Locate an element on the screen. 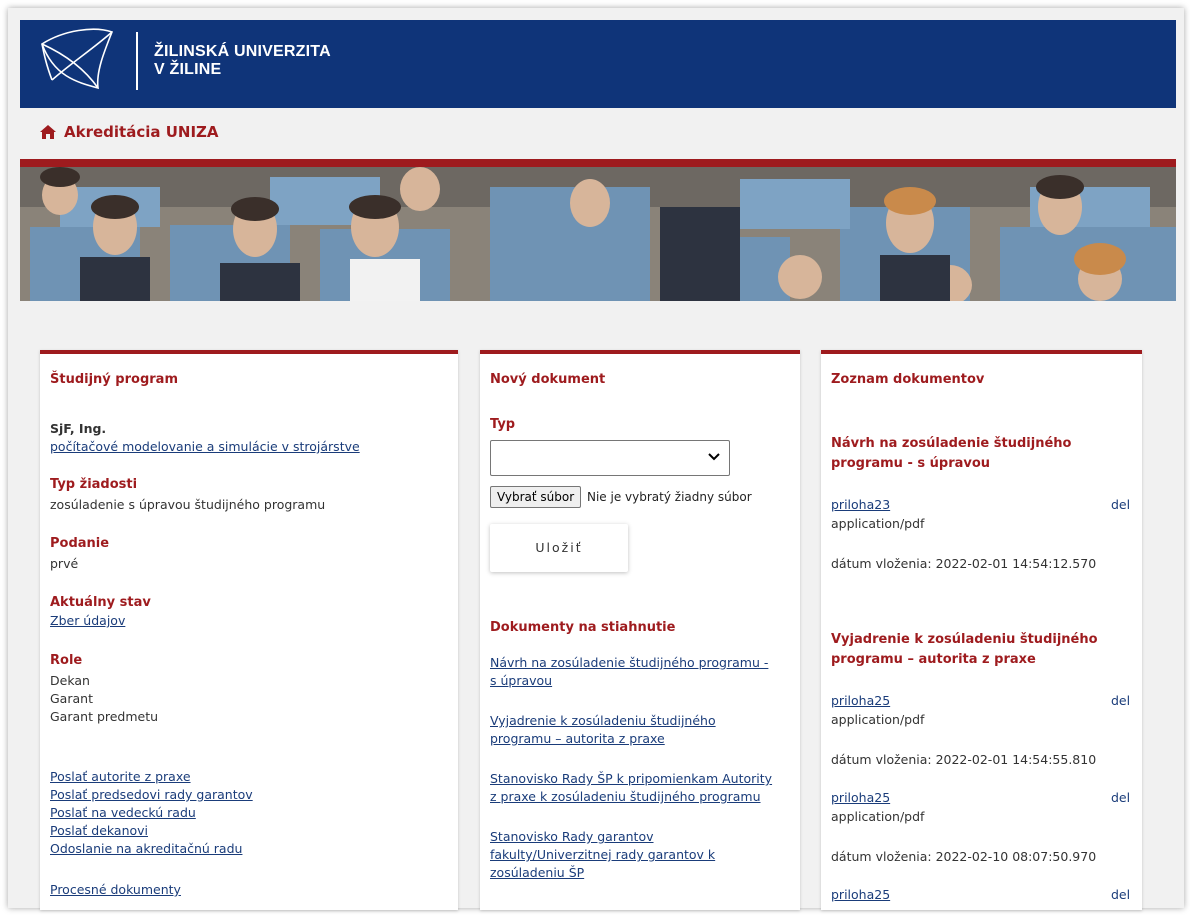  attachment-link: priloha23 is located at coordinates (860, 505).